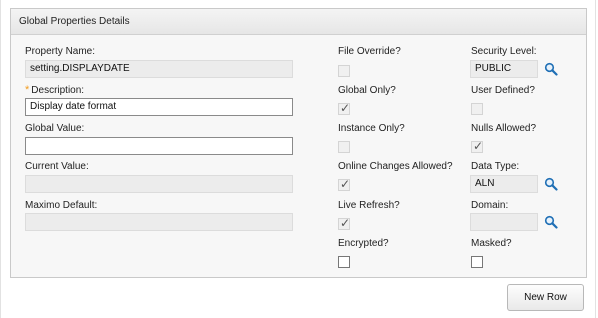  Describe the element at coordinates (57, 166) in the screenshot. I see `current-value-label: Current Value:` at that location.